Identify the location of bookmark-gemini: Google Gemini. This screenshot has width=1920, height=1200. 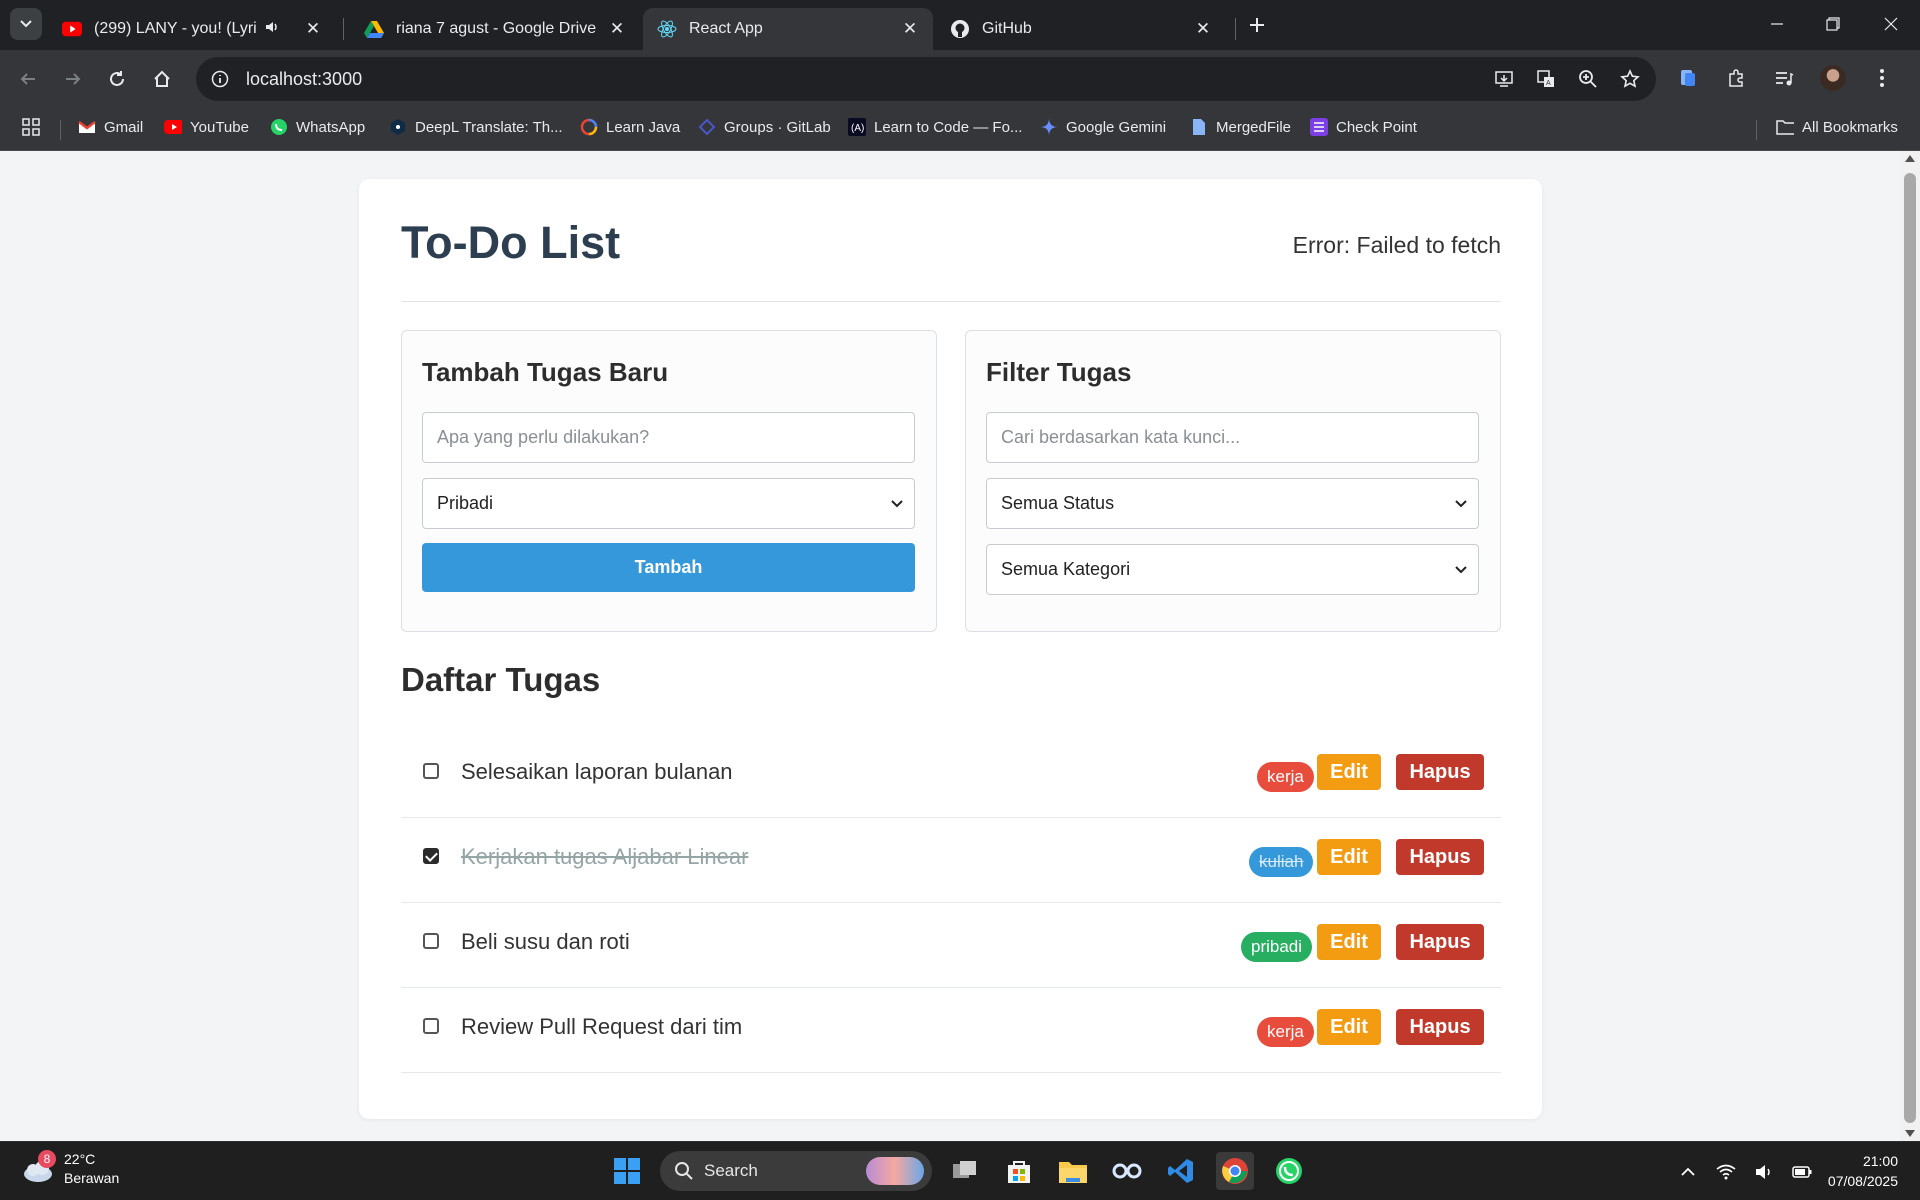
(1103, 127).